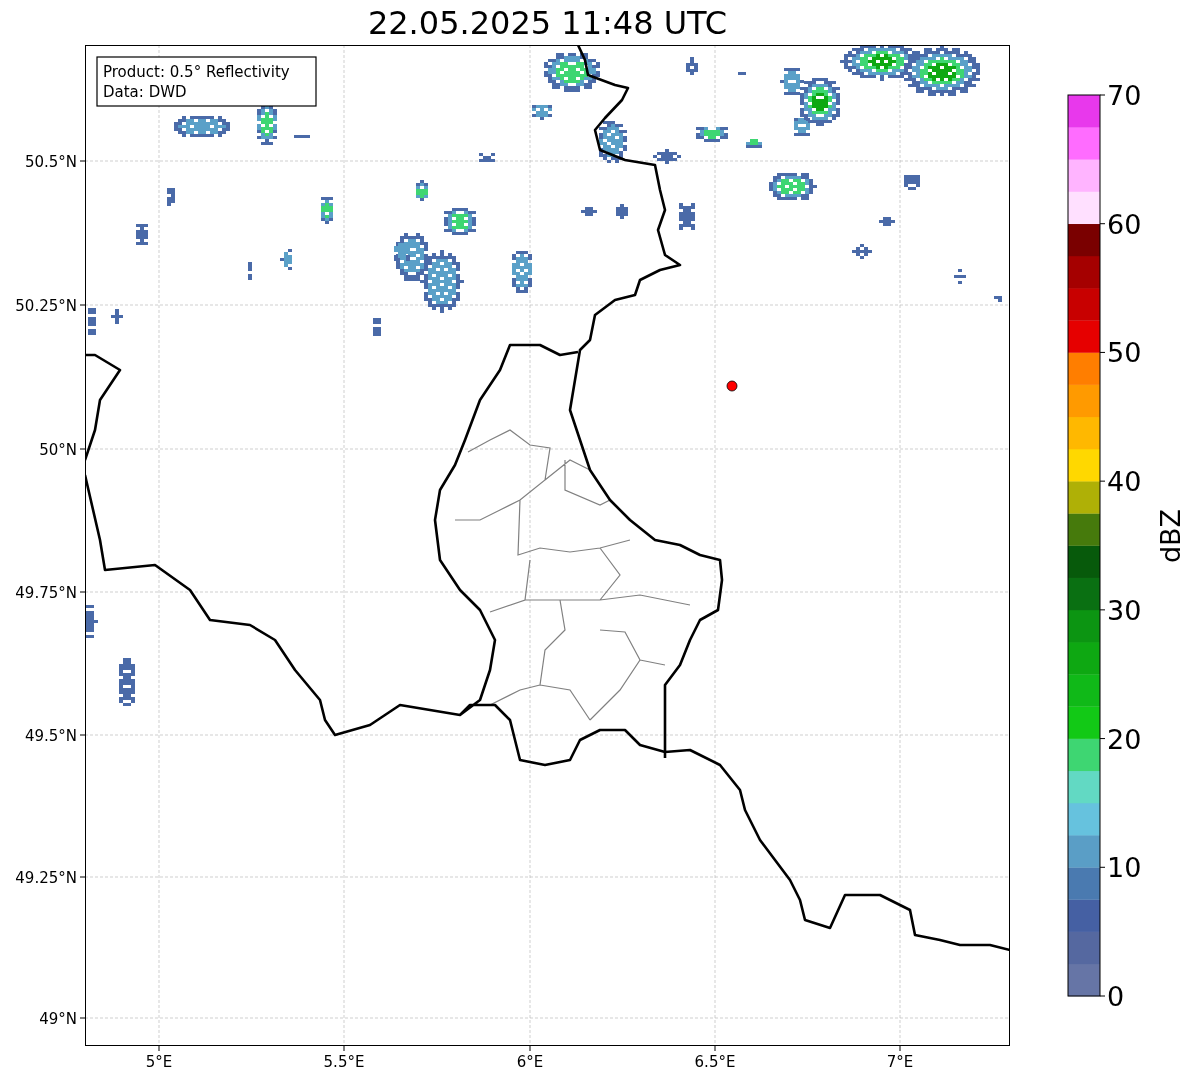  Describe the element at coordinates (145, 92) in the screenshot. I see `annotation-text: Data: DWD` at that location.